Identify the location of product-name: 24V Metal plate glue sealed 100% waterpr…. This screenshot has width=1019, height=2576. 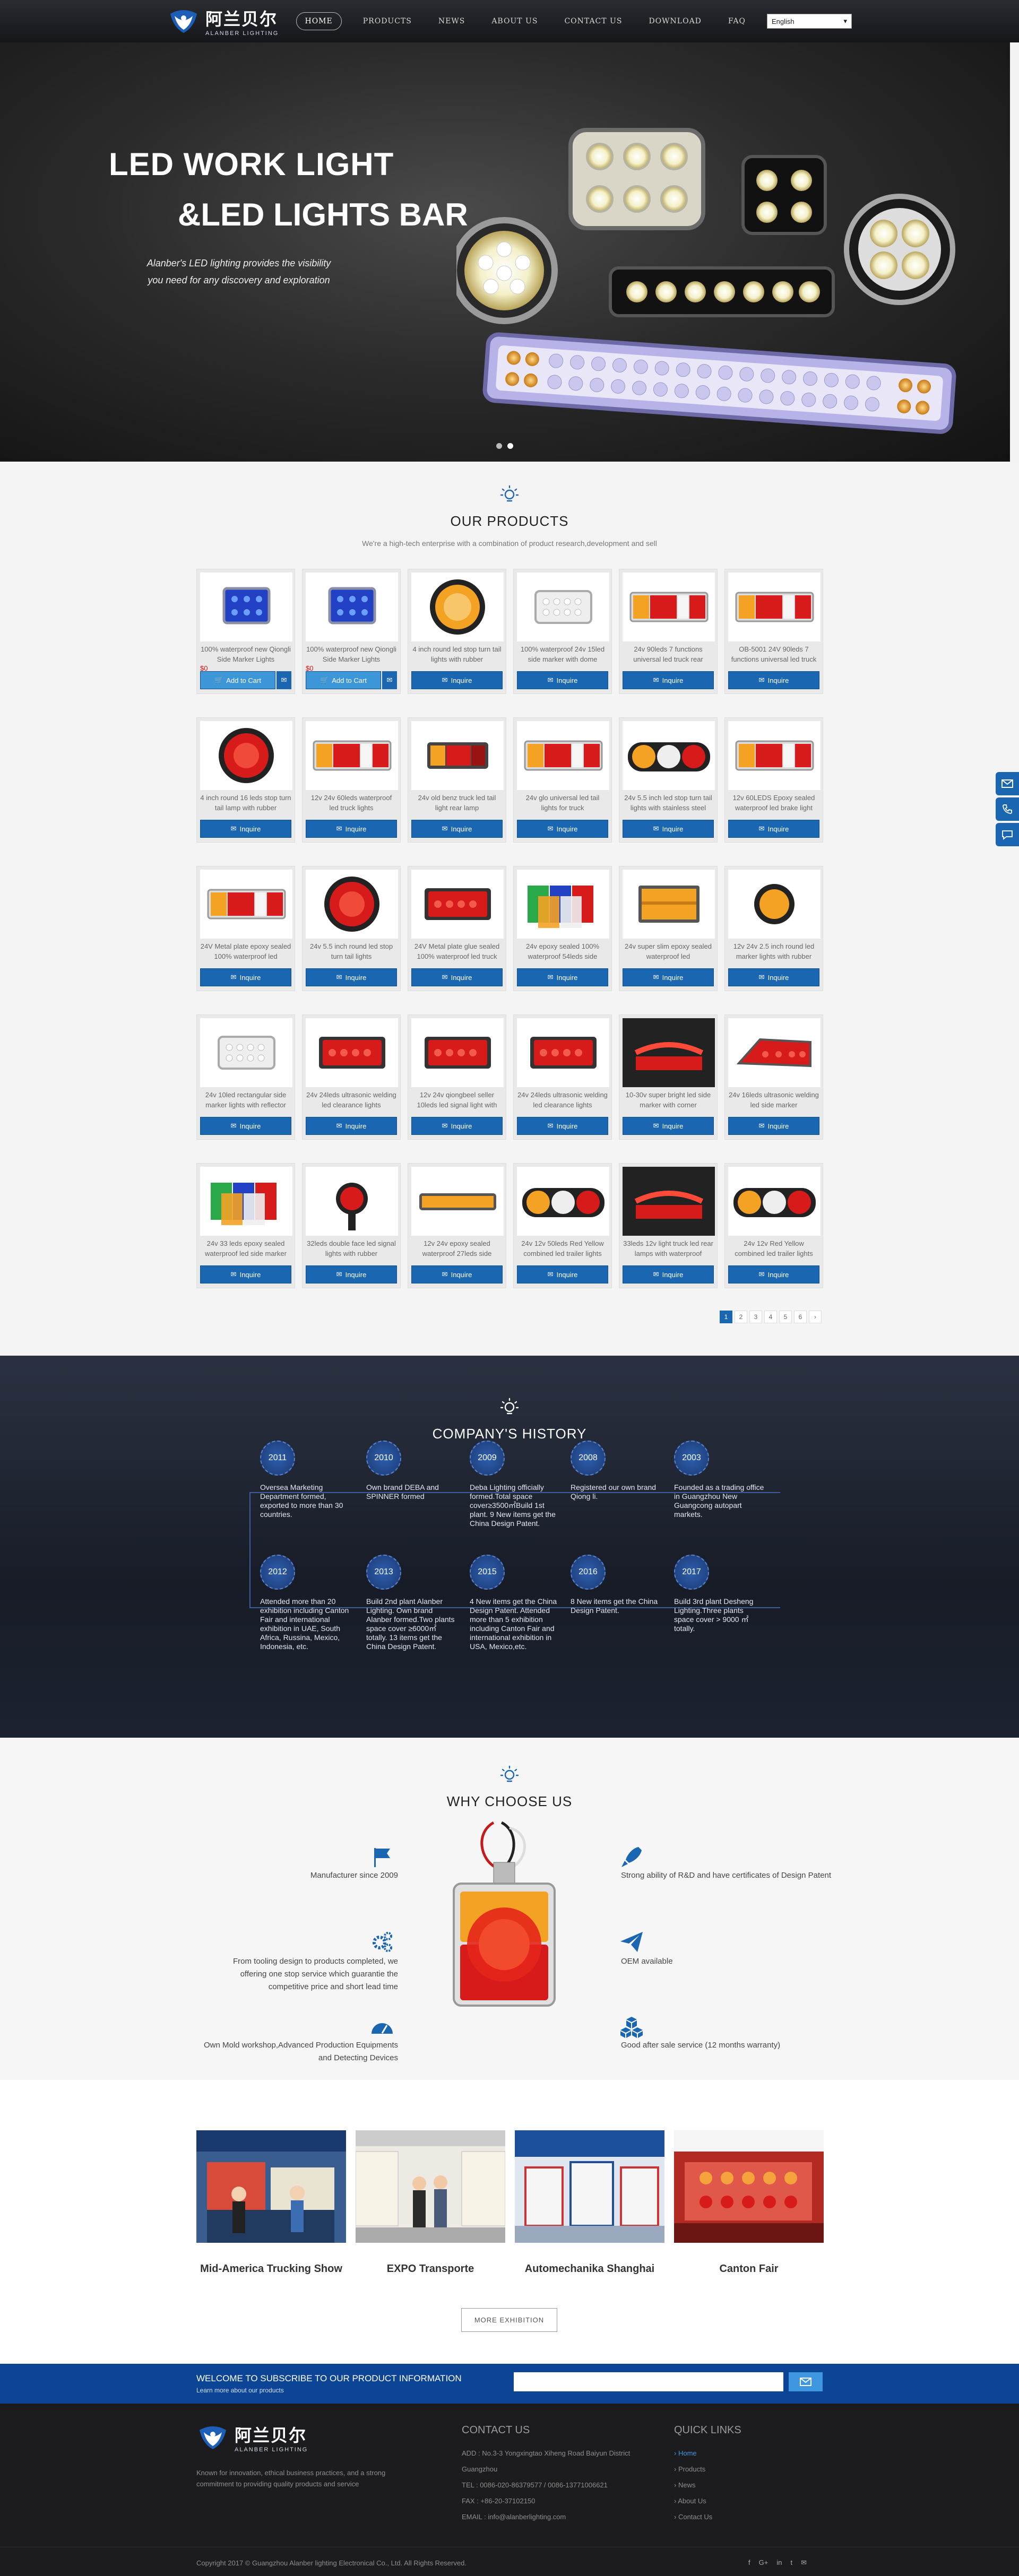
(457, 951).